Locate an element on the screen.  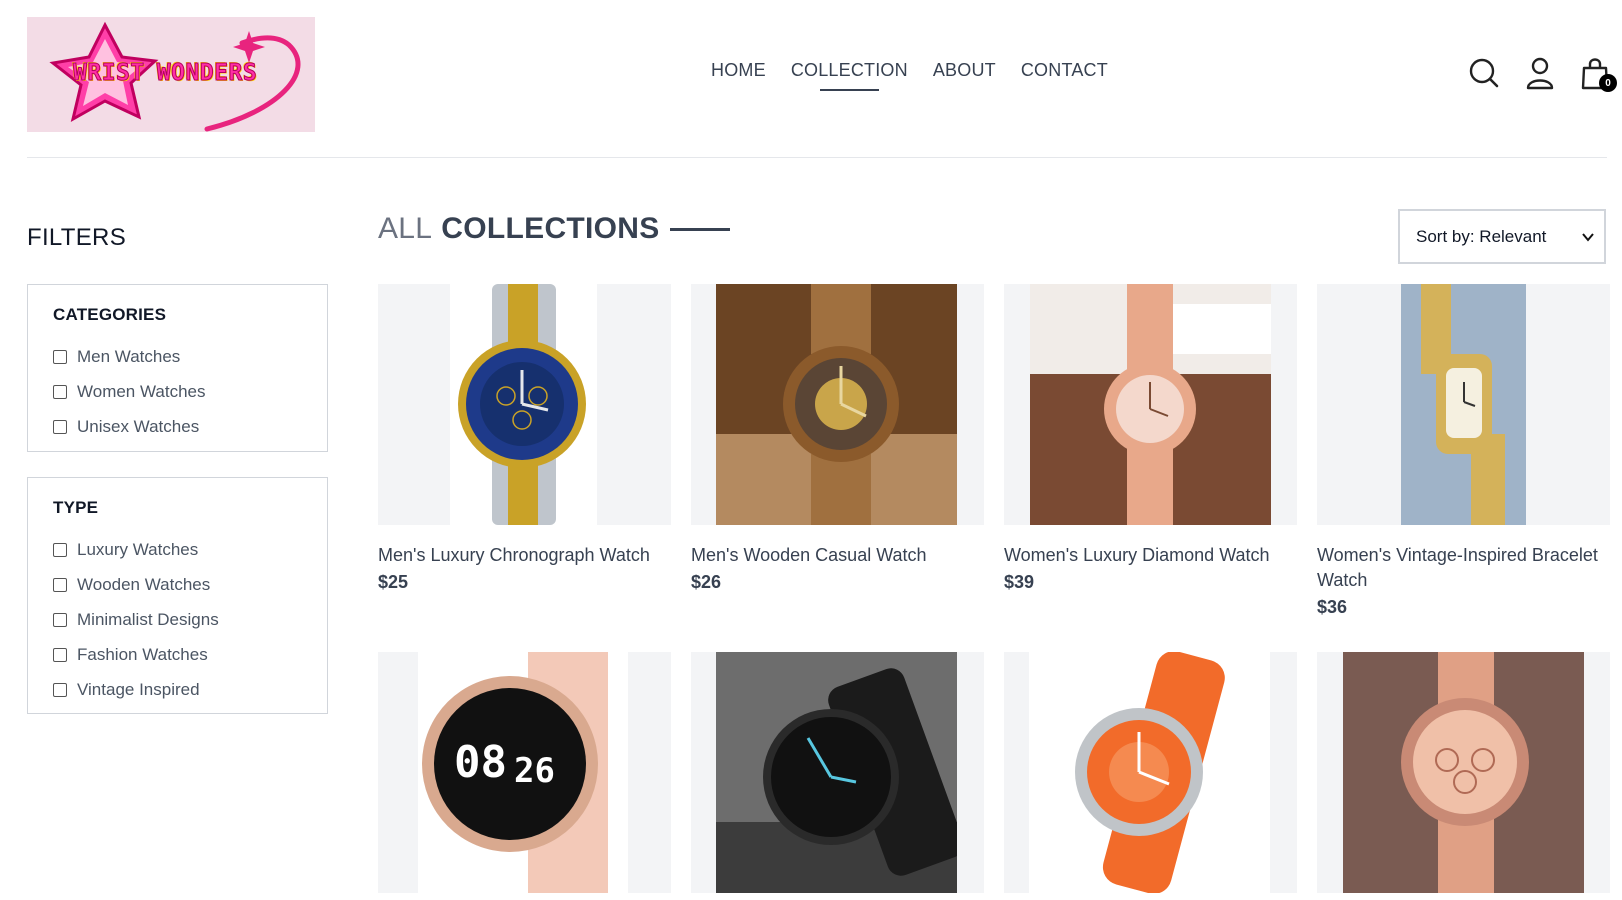
product-price: $25 is located at coordinates (393, 582).